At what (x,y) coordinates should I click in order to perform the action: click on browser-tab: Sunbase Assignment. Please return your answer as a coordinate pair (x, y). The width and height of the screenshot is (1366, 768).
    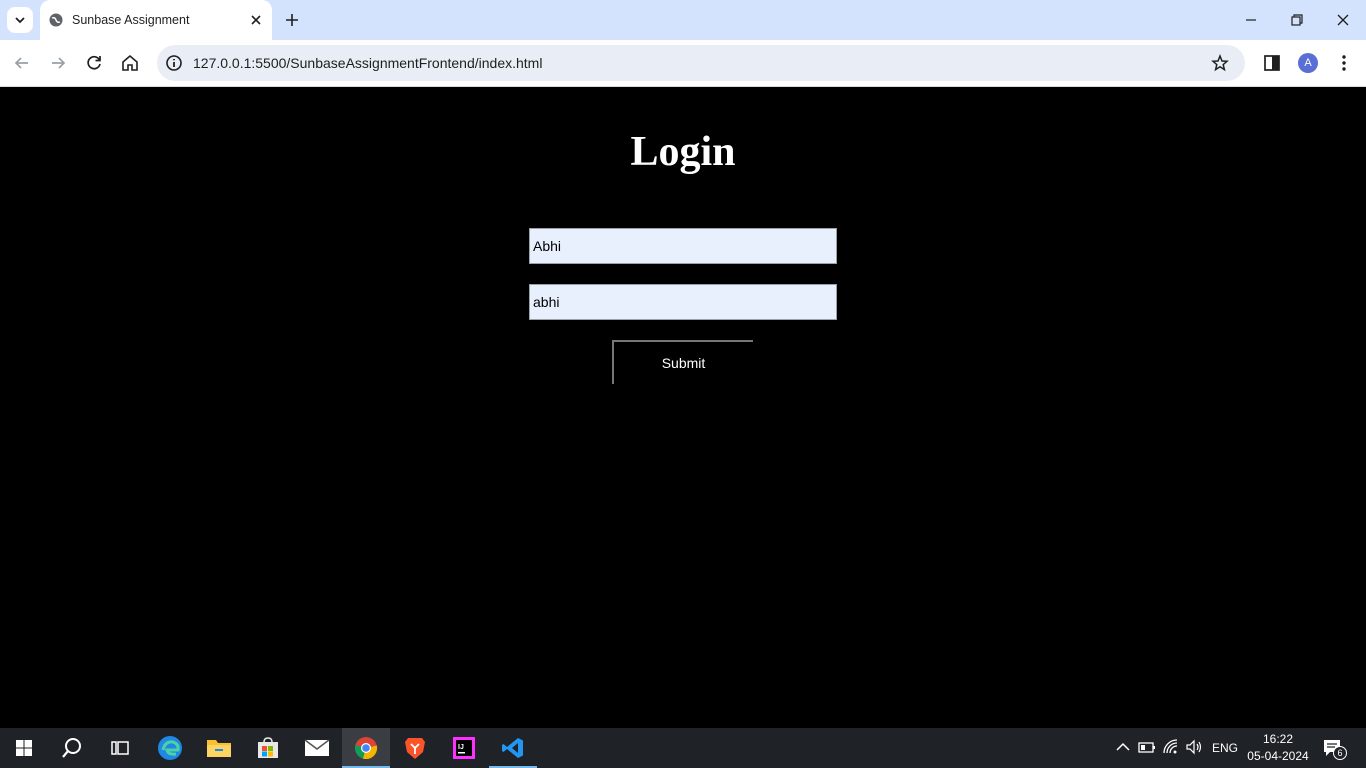
    Looking at the image, I should click on (156, 20).